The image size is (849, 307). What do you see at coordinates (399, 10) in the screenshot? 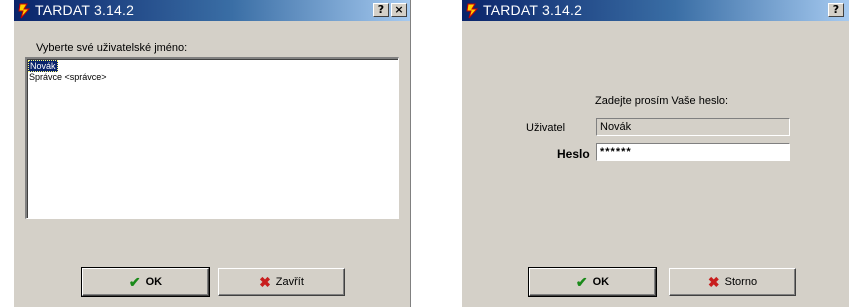
I see `close-button: ×` at bounding box center [399, 10].